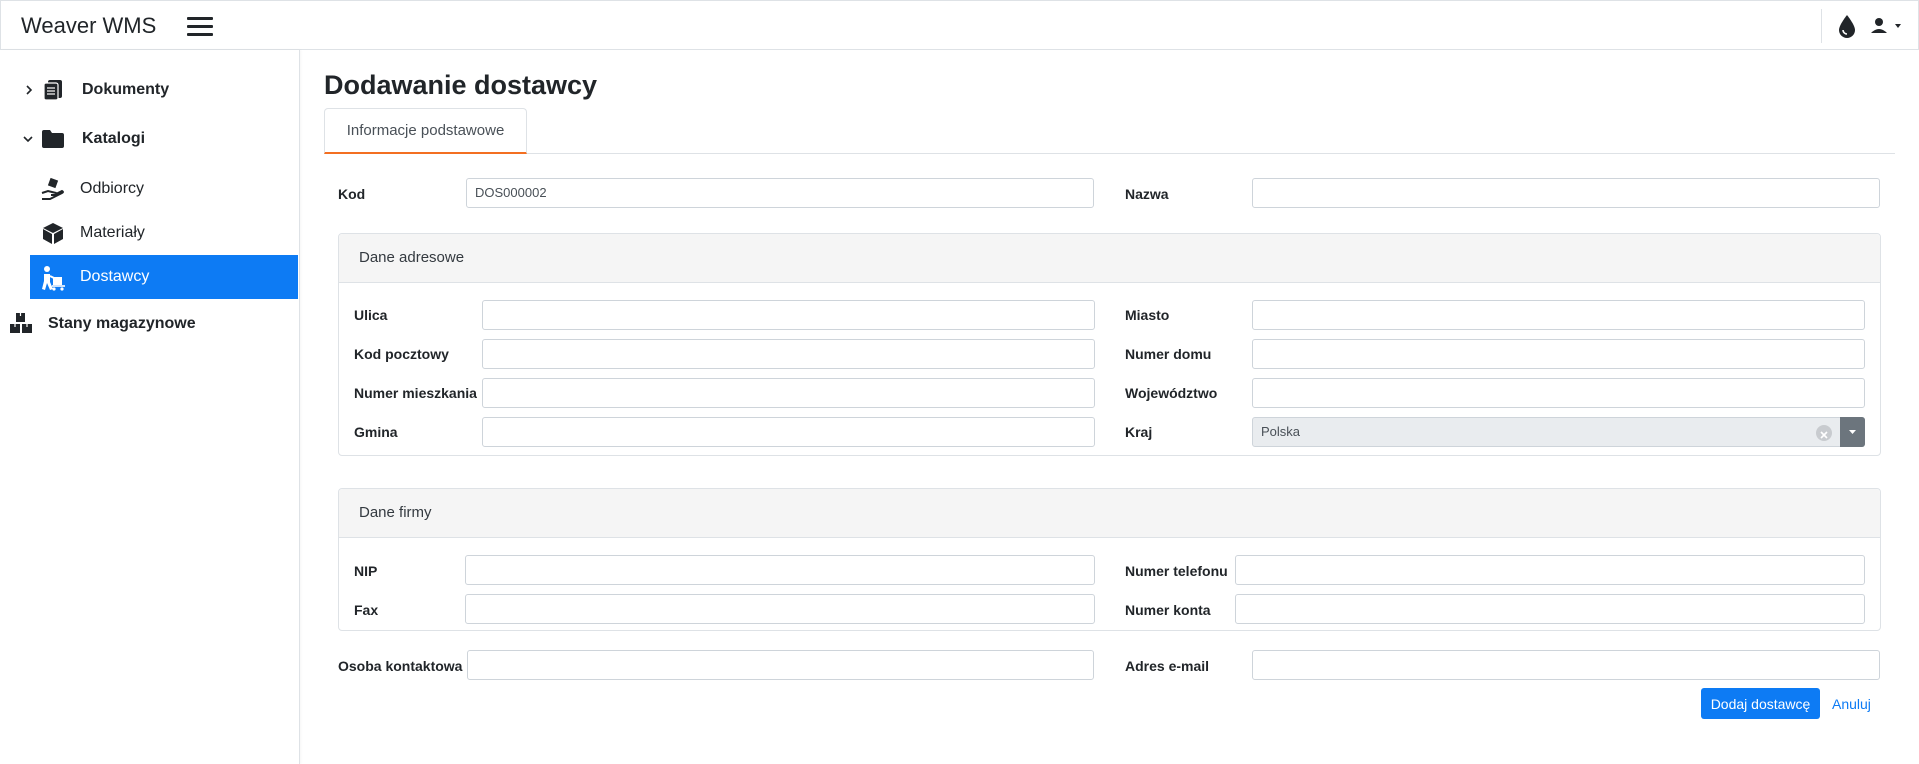  Describe the element at coordinates (52, 90) in the screenshot. I see `documents-icon` at that location.